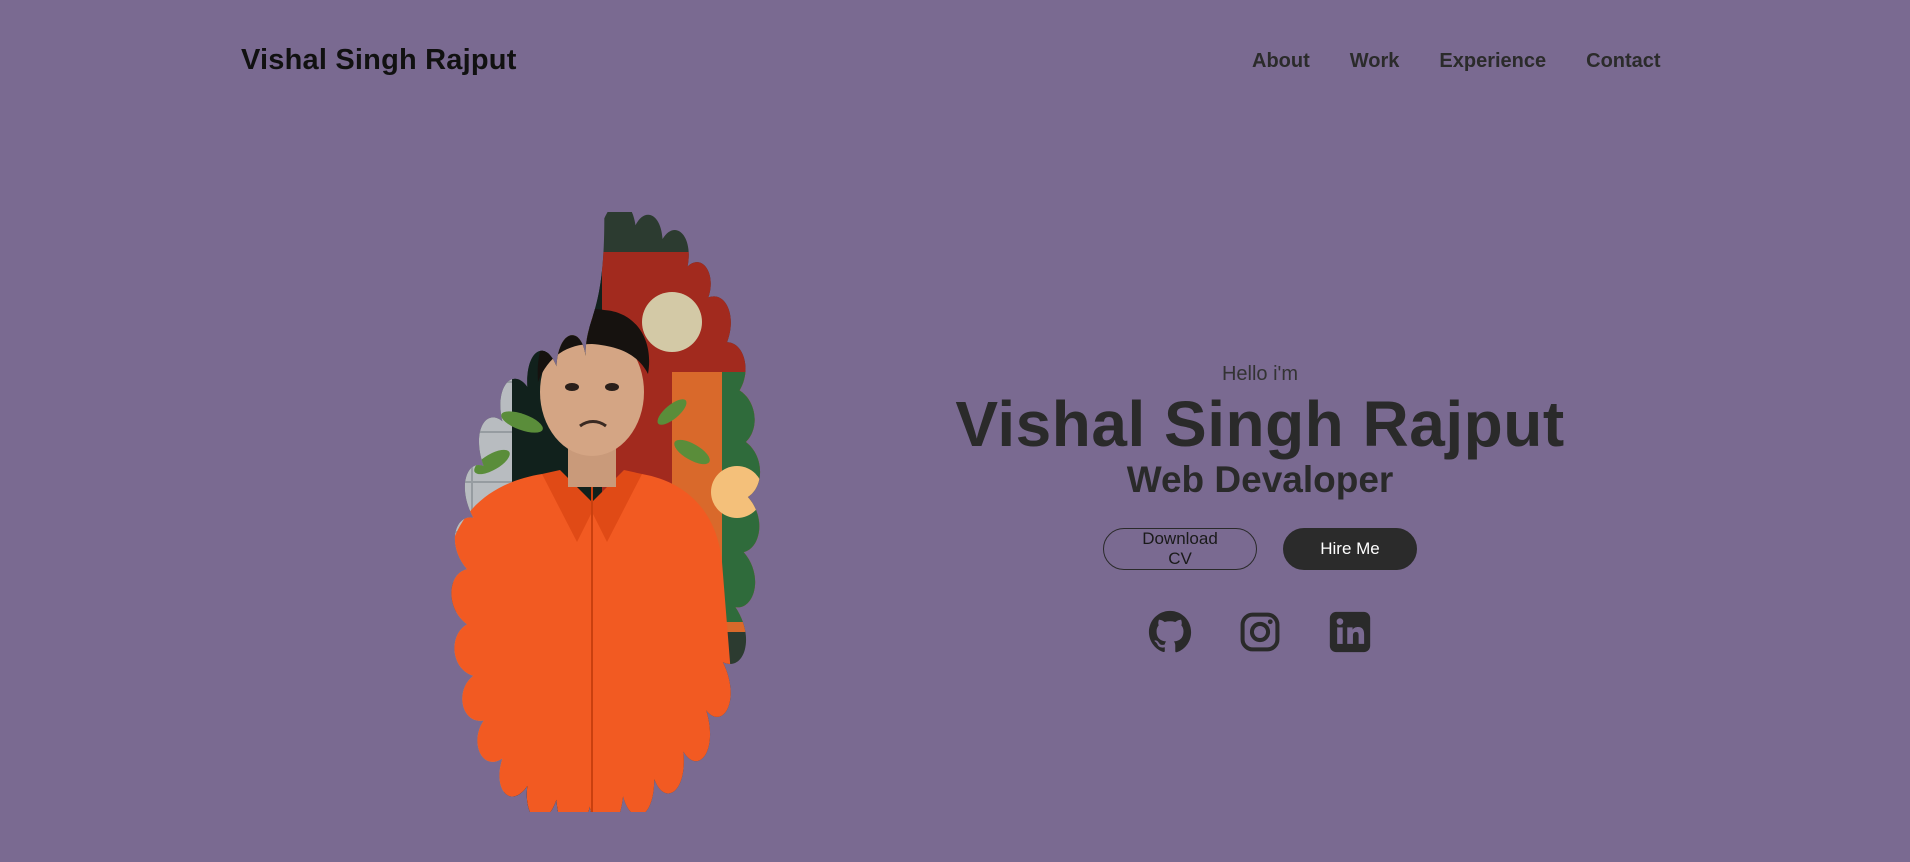 The width and height of the screenshot is (1910, 862). What do you see at coordinates (379, 60) in the screenshot?
I see `brand-logo: Vishal Singh Rajput` at bounding box center [379, 60].